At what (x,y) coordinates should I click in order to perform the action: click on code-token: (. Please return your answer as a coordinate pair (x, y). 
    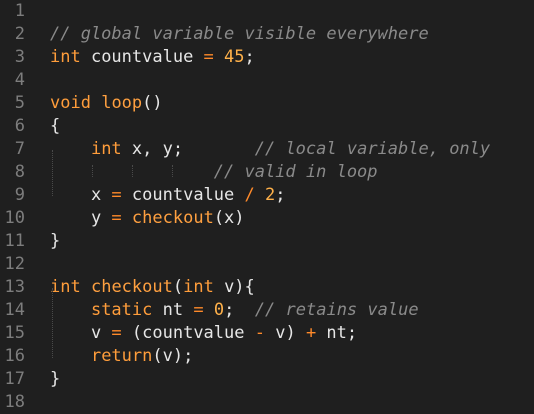
    Looking at the image, I should click on (178, 287).